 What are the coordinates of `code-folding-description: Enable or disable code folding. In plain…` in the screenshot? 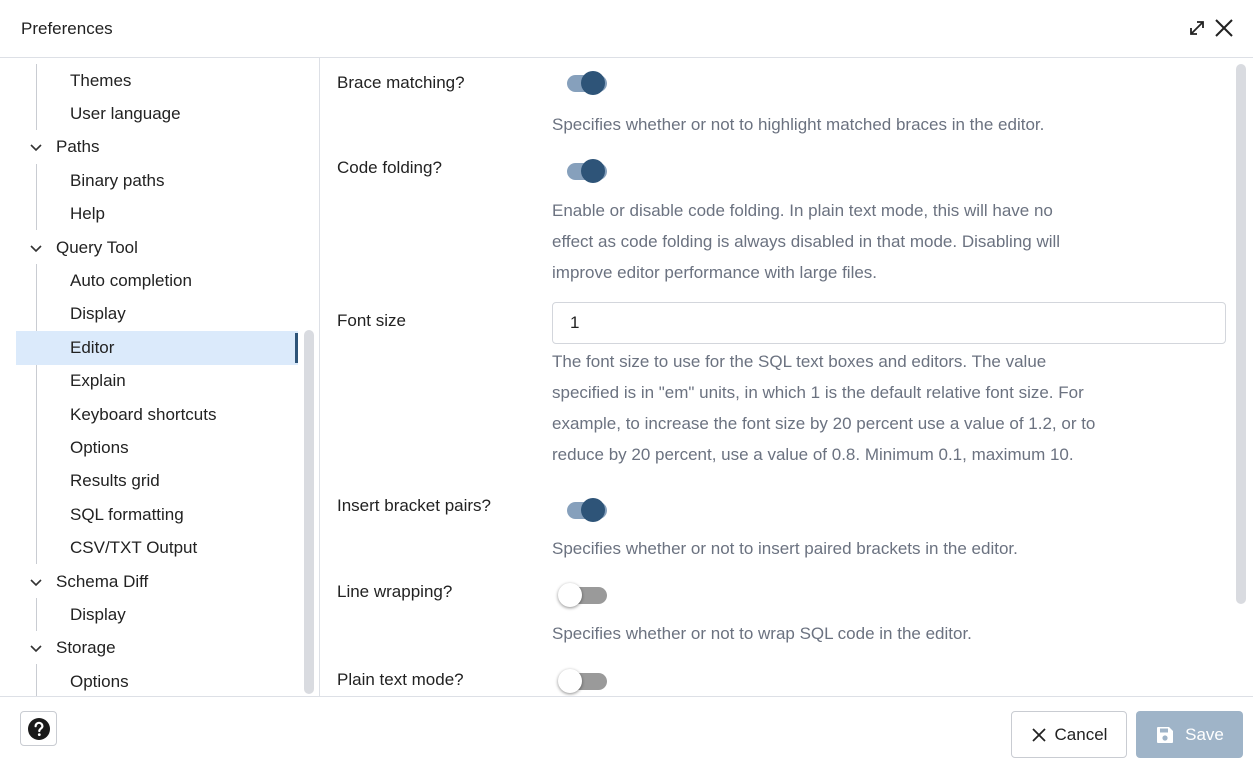 It's located at (892, 241).